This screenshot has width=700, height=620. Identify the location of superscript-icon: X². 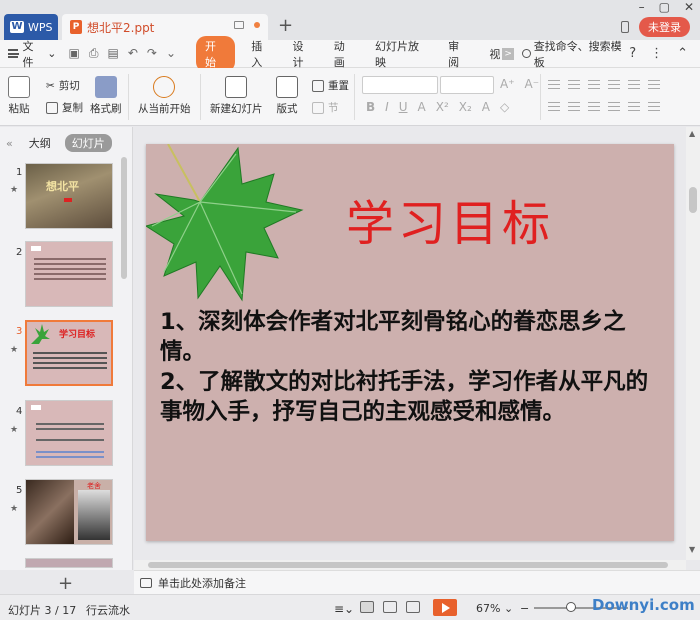
(442, 107).